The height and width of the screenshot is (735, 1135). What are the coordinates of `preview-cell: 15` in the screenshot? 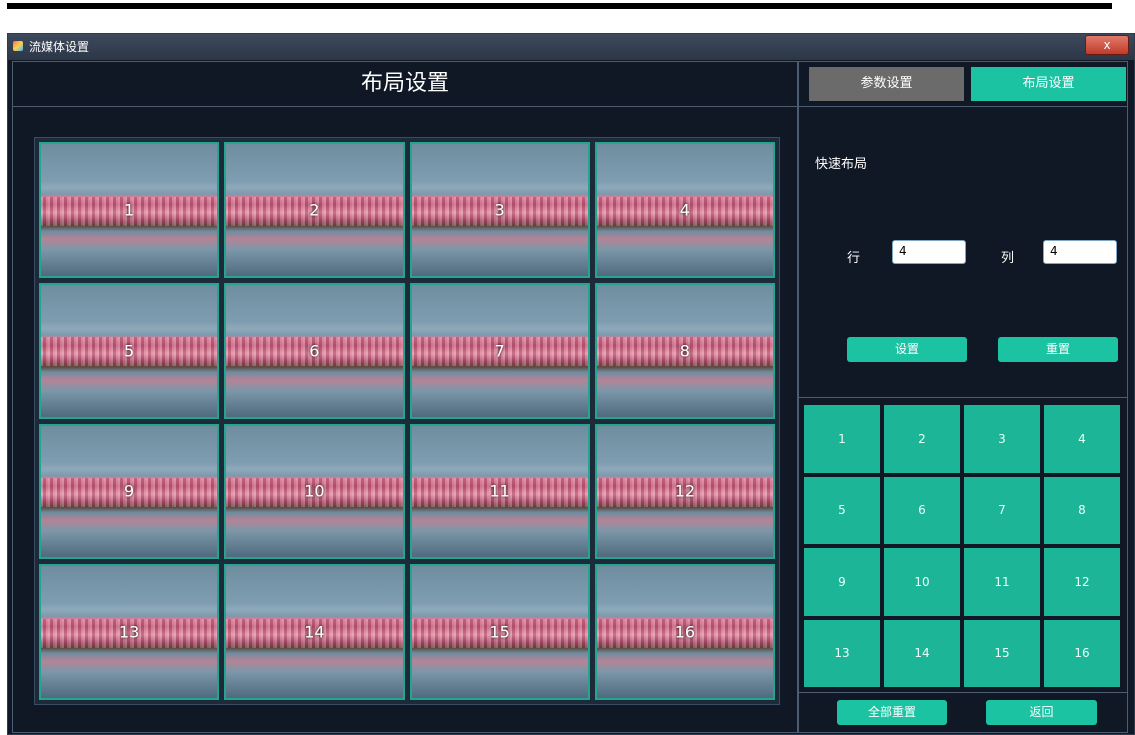 It's located at (499, 632).